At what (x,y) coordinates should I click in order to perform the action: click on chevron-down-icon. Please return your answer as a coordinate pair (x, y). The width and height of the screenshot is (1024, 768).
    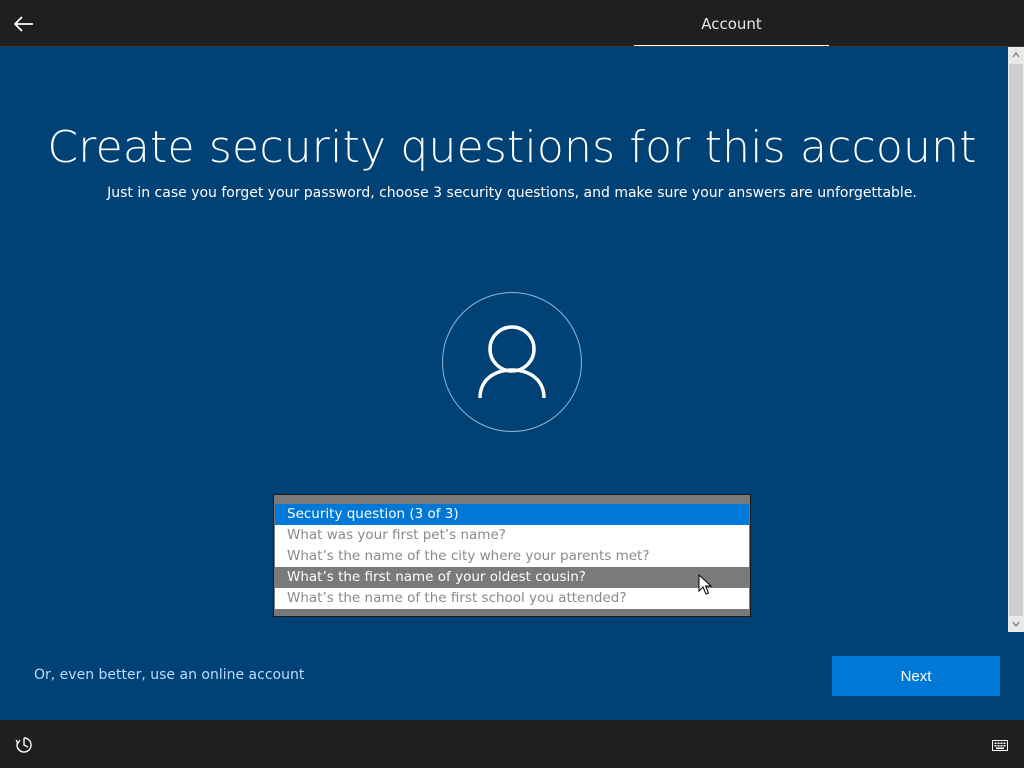
    Looking at the image, I should click on (1016, 624).